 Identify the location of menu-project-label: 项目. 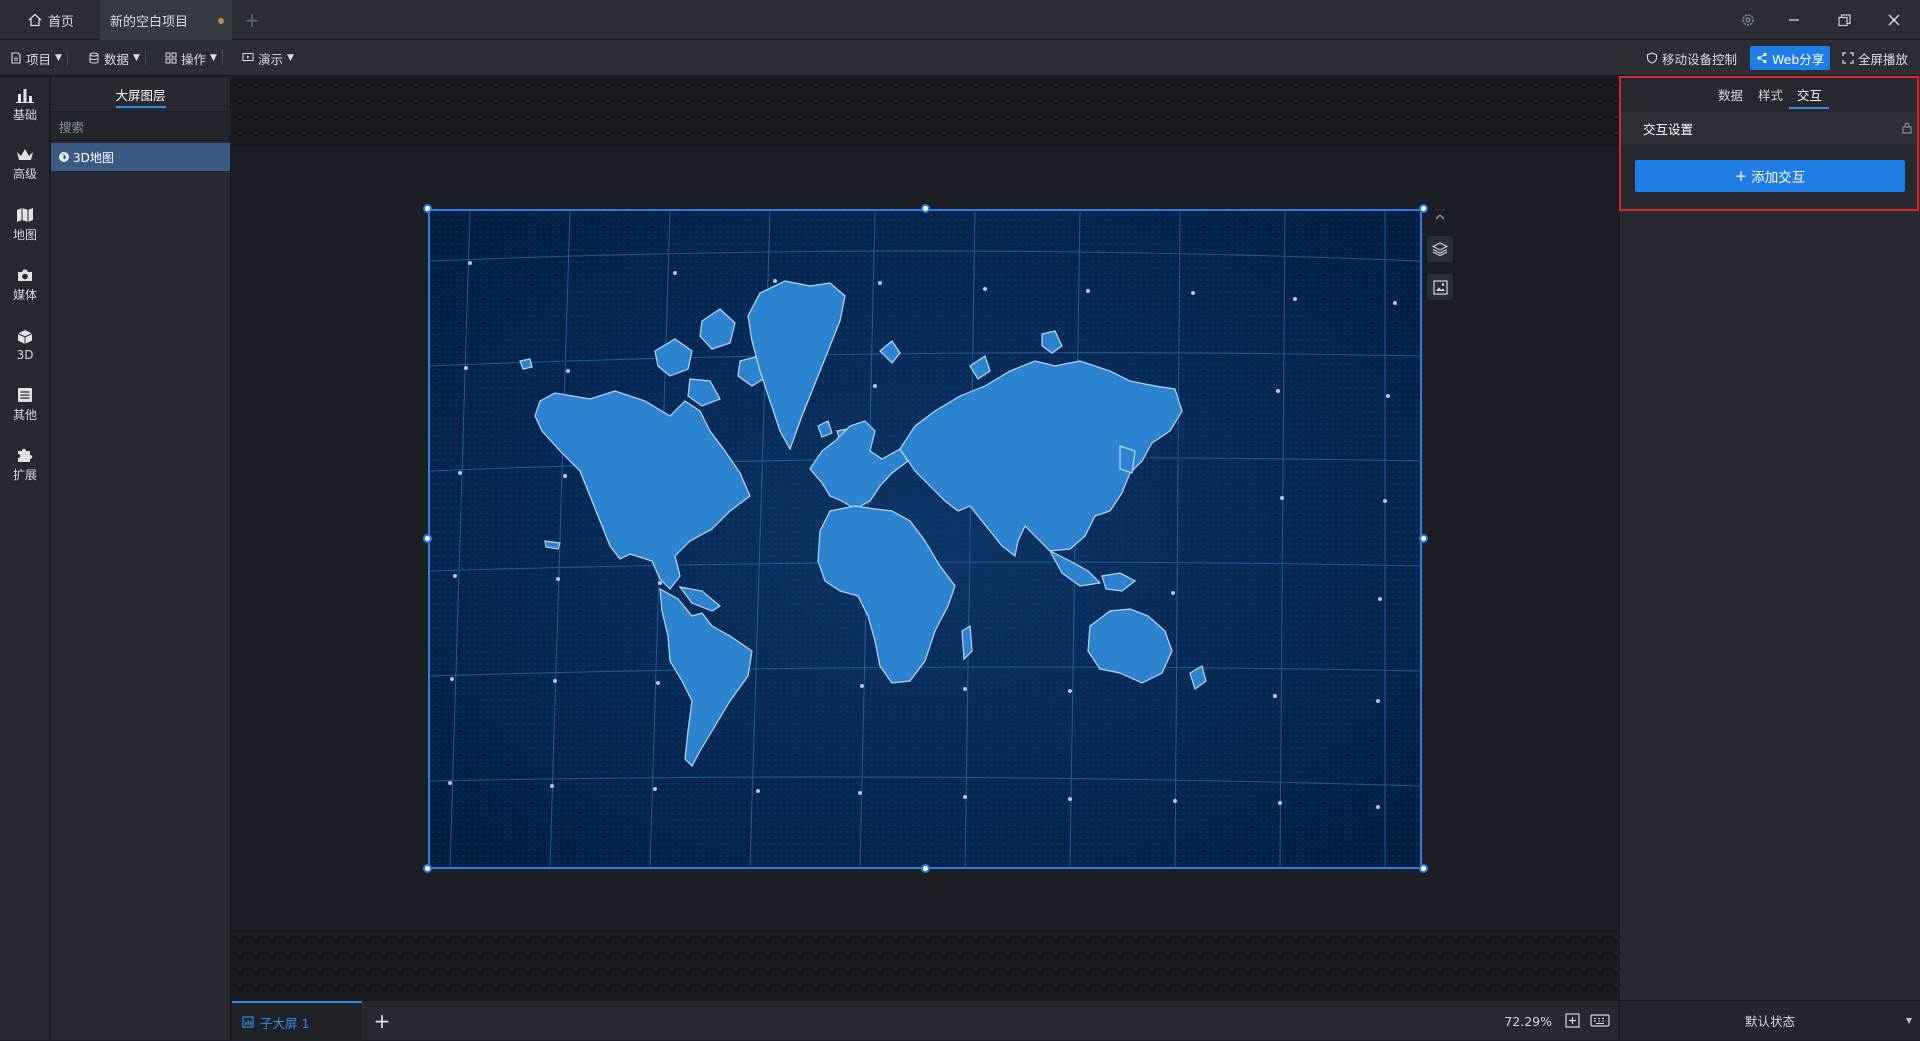
(39, 59).